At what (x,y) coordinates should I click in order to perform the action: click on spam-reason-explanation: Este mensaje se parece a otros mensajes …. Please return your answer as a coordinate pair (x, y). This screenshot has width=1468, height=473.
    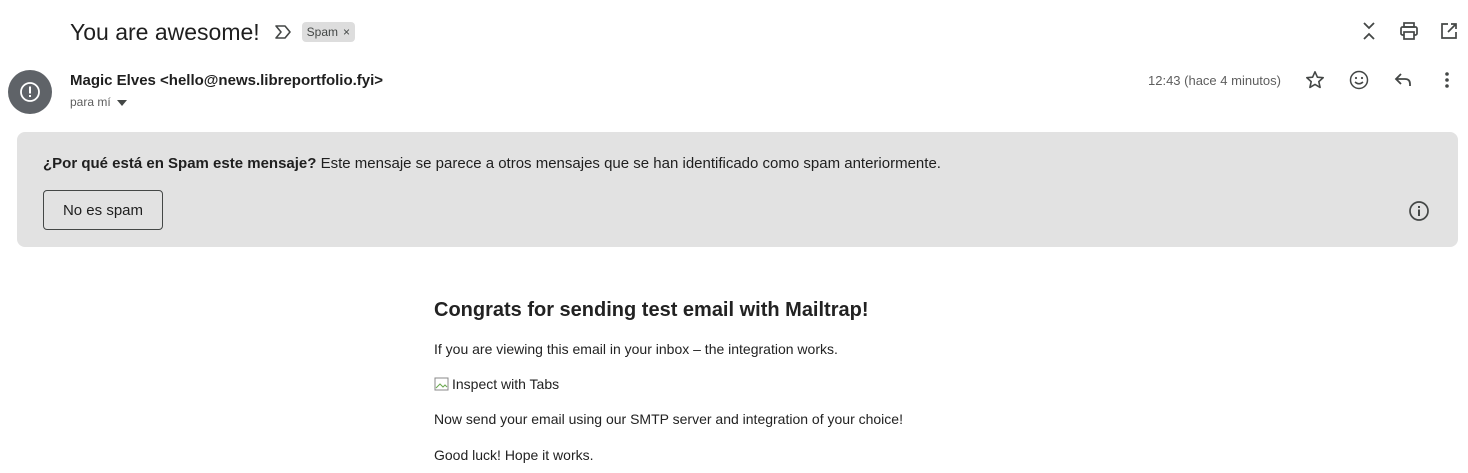
    Looking at the image, I should click on (630, 163).